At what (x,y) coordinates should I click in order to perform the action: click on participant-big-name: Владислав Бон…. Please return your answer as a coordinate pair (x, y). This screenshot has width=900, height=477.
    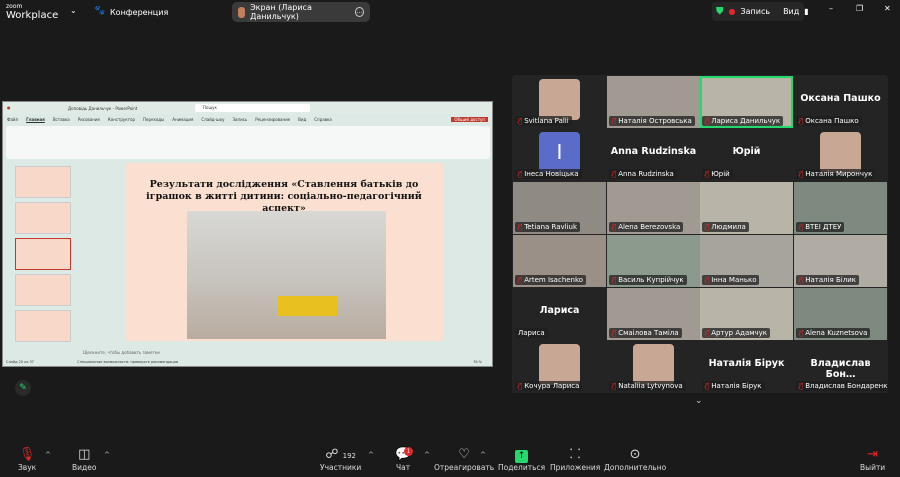
    Looking at the image, I should click on (840, 369).